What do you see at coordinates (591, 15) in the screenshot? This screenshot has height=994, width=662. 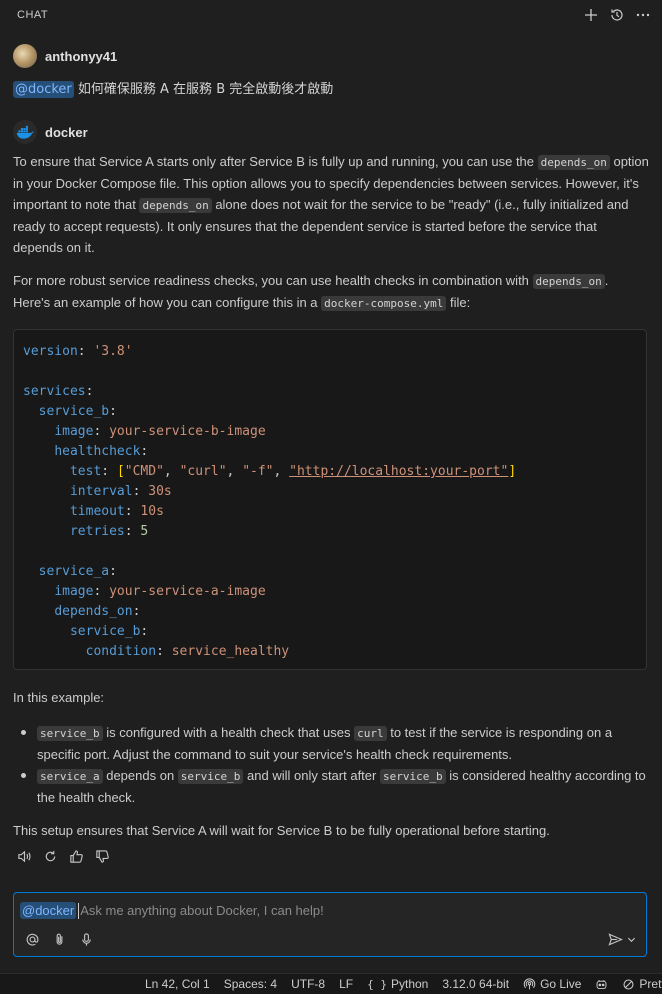 I see `new-chat-plus-icon` at bounding box center [591, 15].